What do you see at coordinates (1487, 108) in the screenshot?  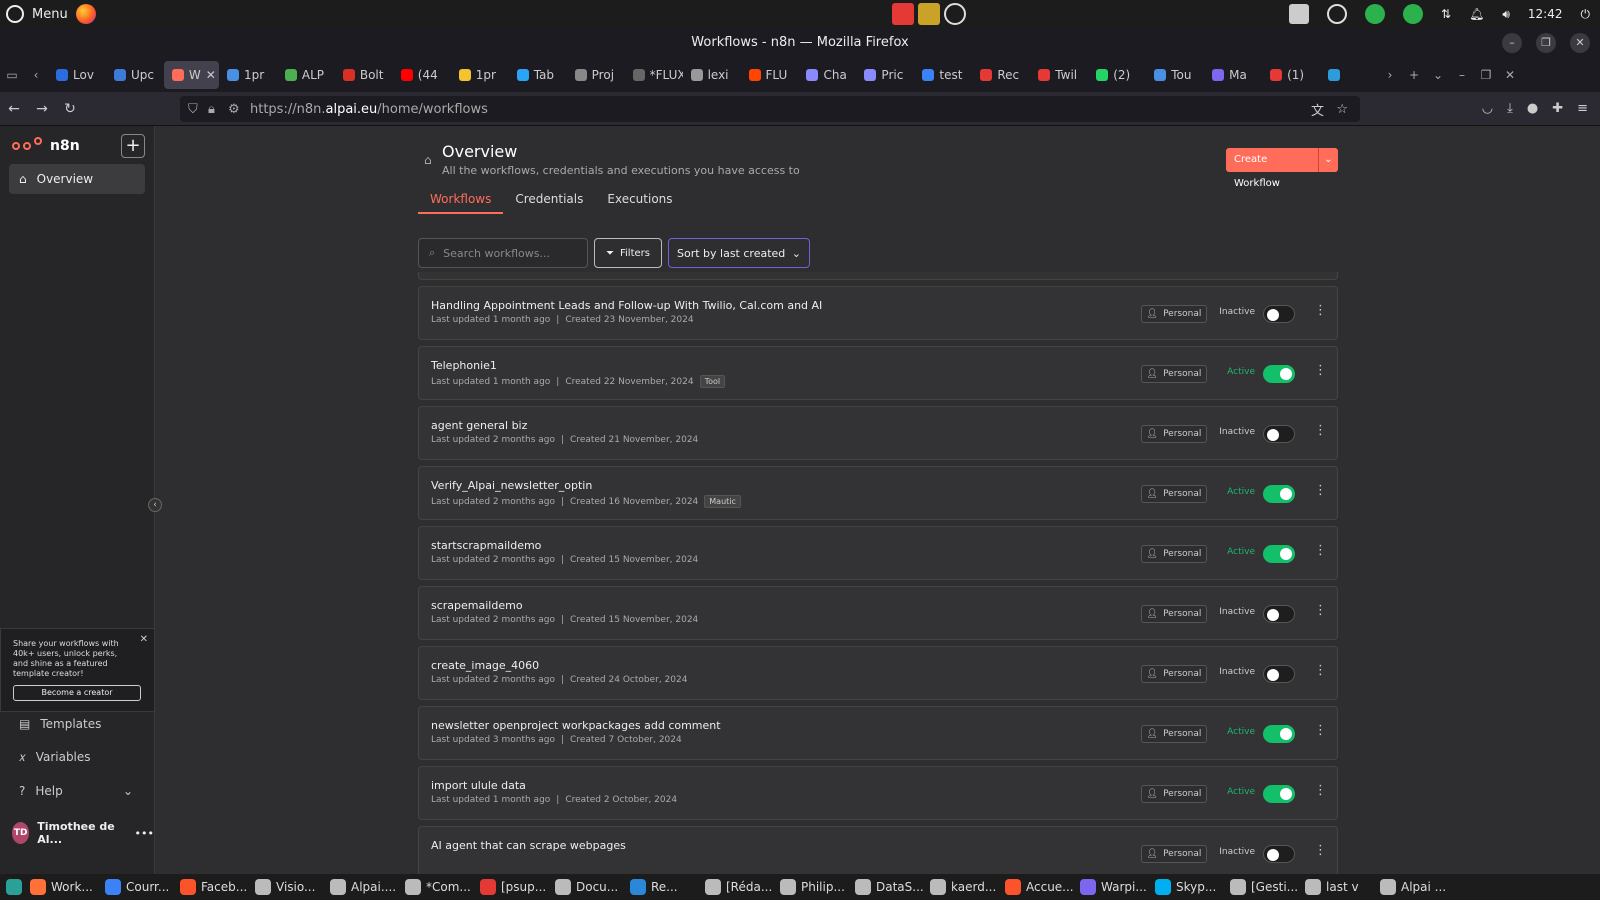 I see `pocket-icon: ◡` at bounding box center [1487, 108].